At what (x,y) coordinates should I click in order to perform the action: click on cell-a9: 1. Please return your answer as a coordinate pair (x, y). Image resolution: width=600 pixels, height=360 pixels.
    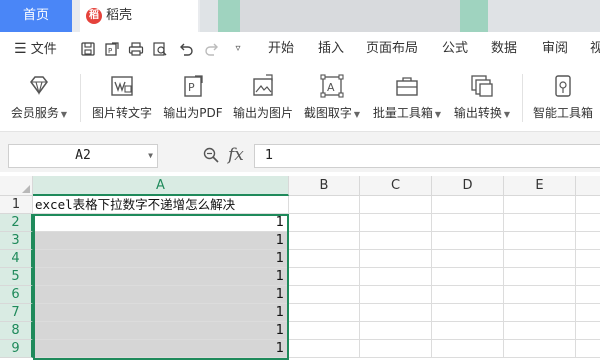
    Looking at the image, I should click on (161, 349).